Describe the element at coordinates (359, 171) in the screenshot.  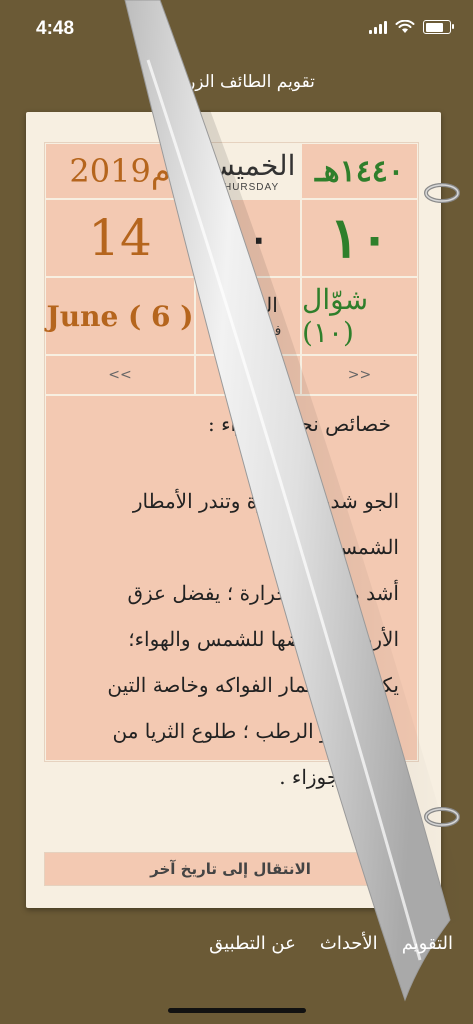
I see `hijri-year: ١٤٤٠هـ` at that location.